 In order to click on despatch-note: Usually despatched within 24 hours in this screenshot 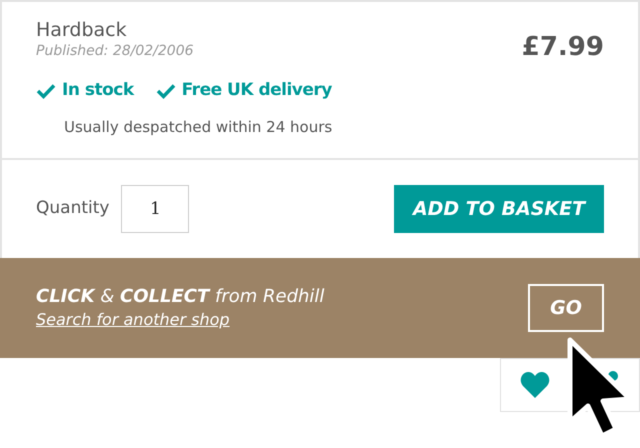, I will do `click(198, 127)`.